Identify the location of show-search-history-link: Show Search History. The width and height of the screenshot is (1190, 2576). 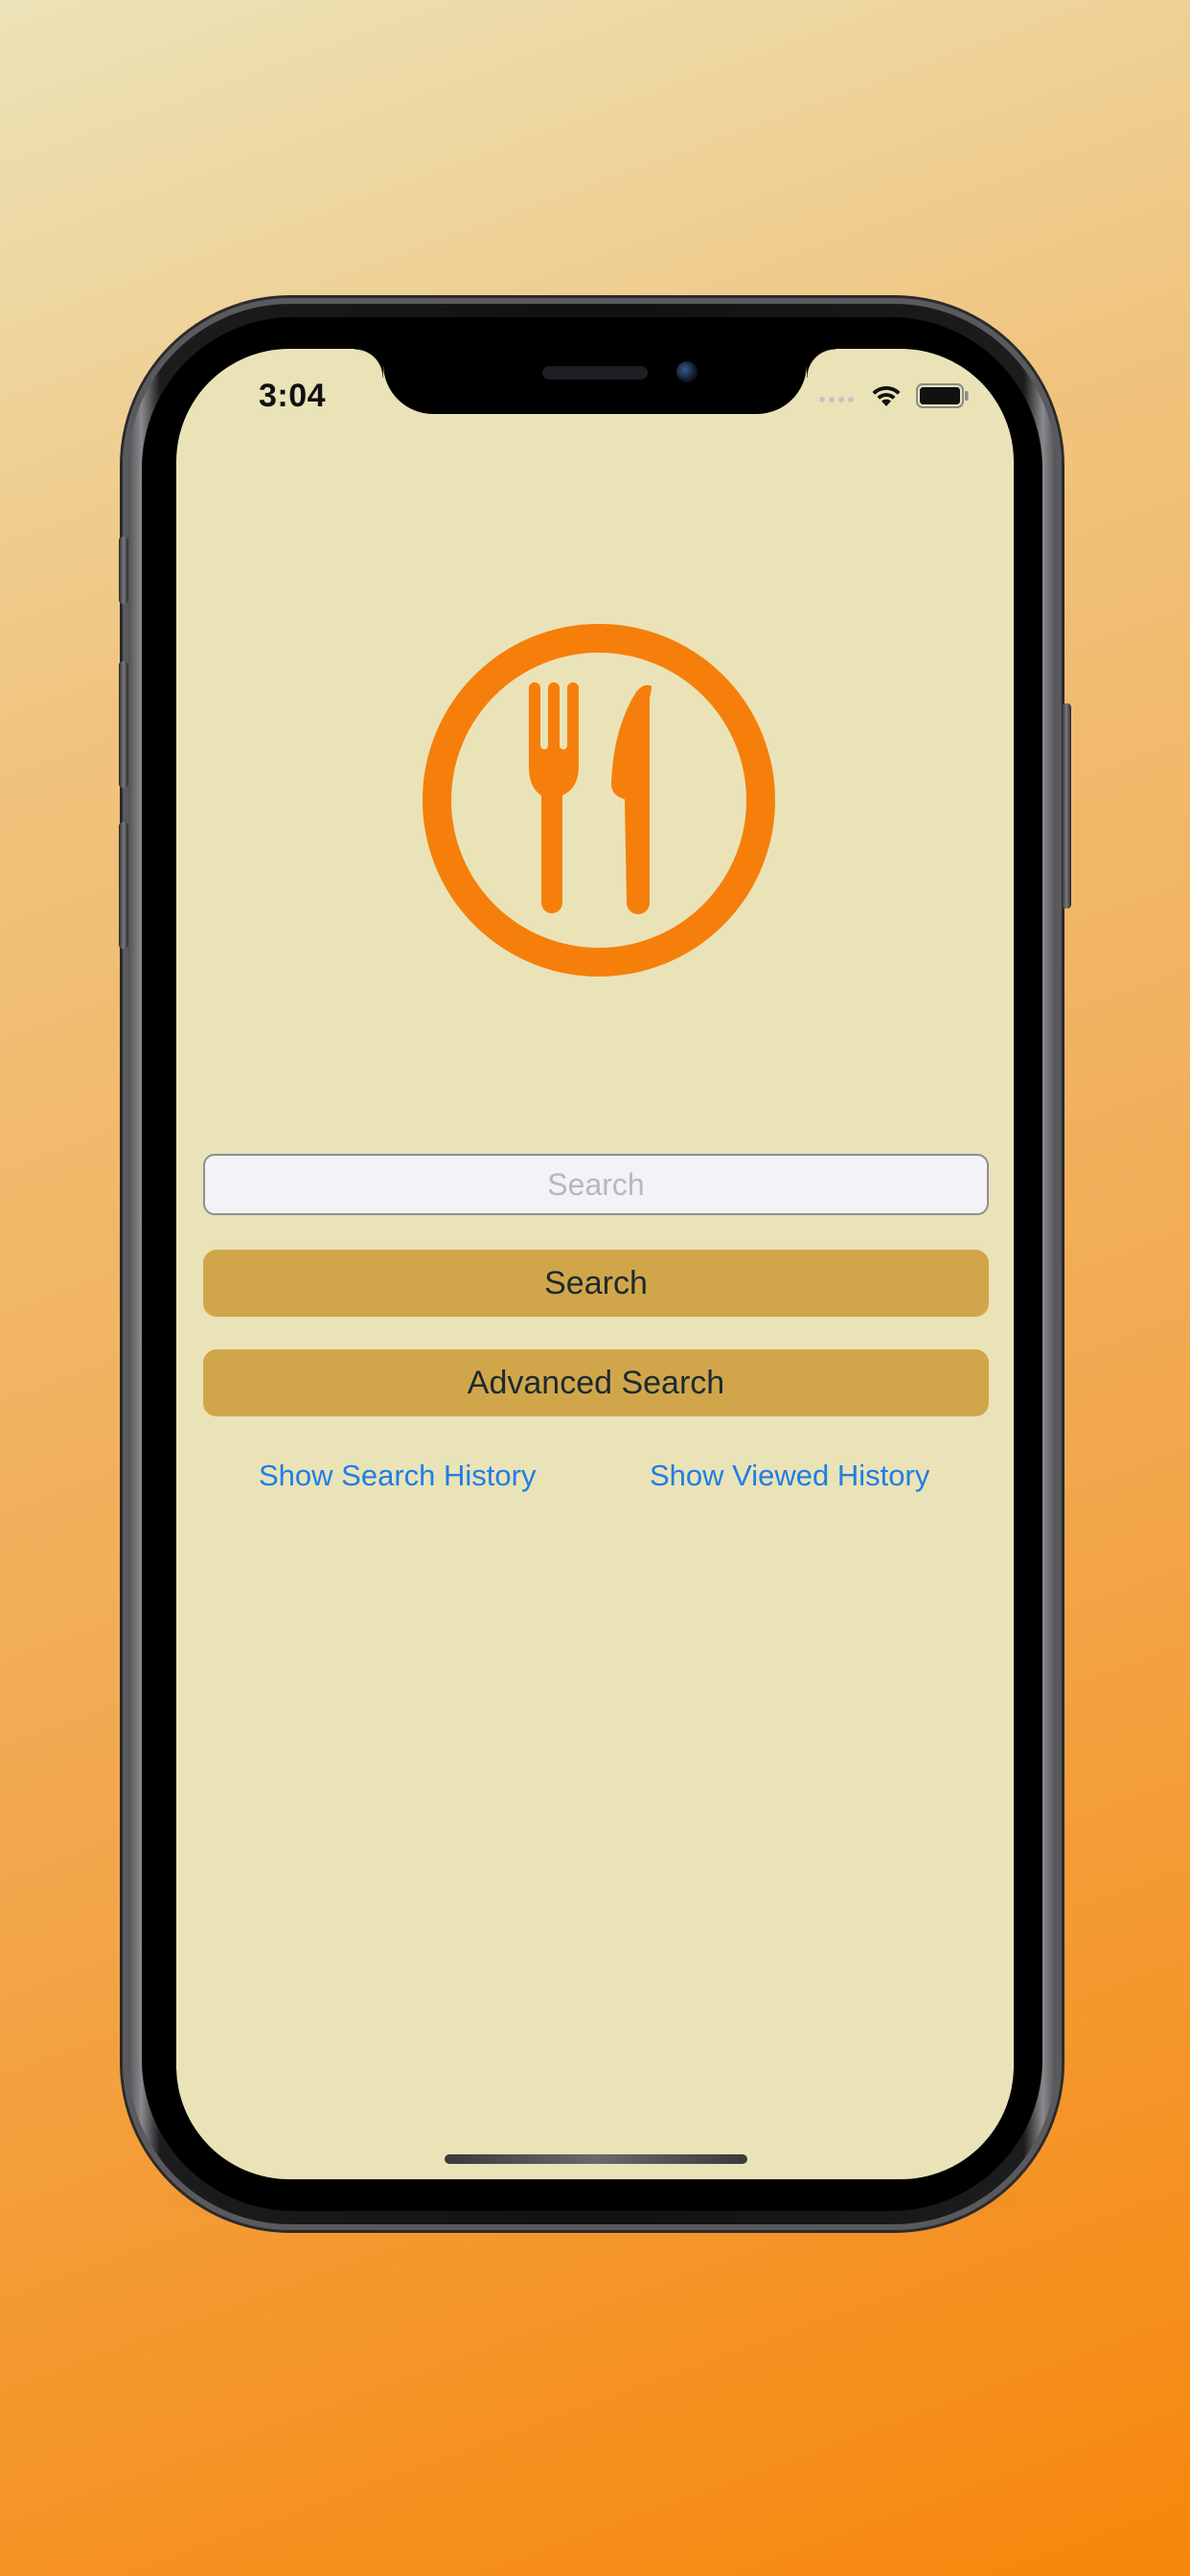
(397, 1476).